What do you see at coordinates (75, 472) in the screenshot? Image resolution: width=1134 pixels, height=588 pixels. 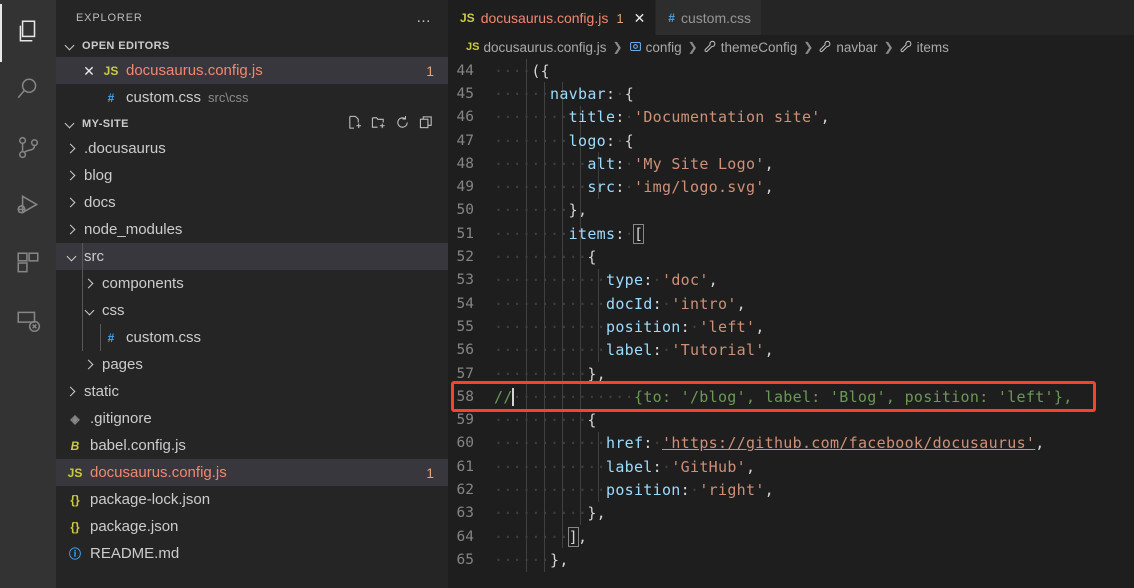 I see `file-type-icon: JS` at bounding box center [75, 472].